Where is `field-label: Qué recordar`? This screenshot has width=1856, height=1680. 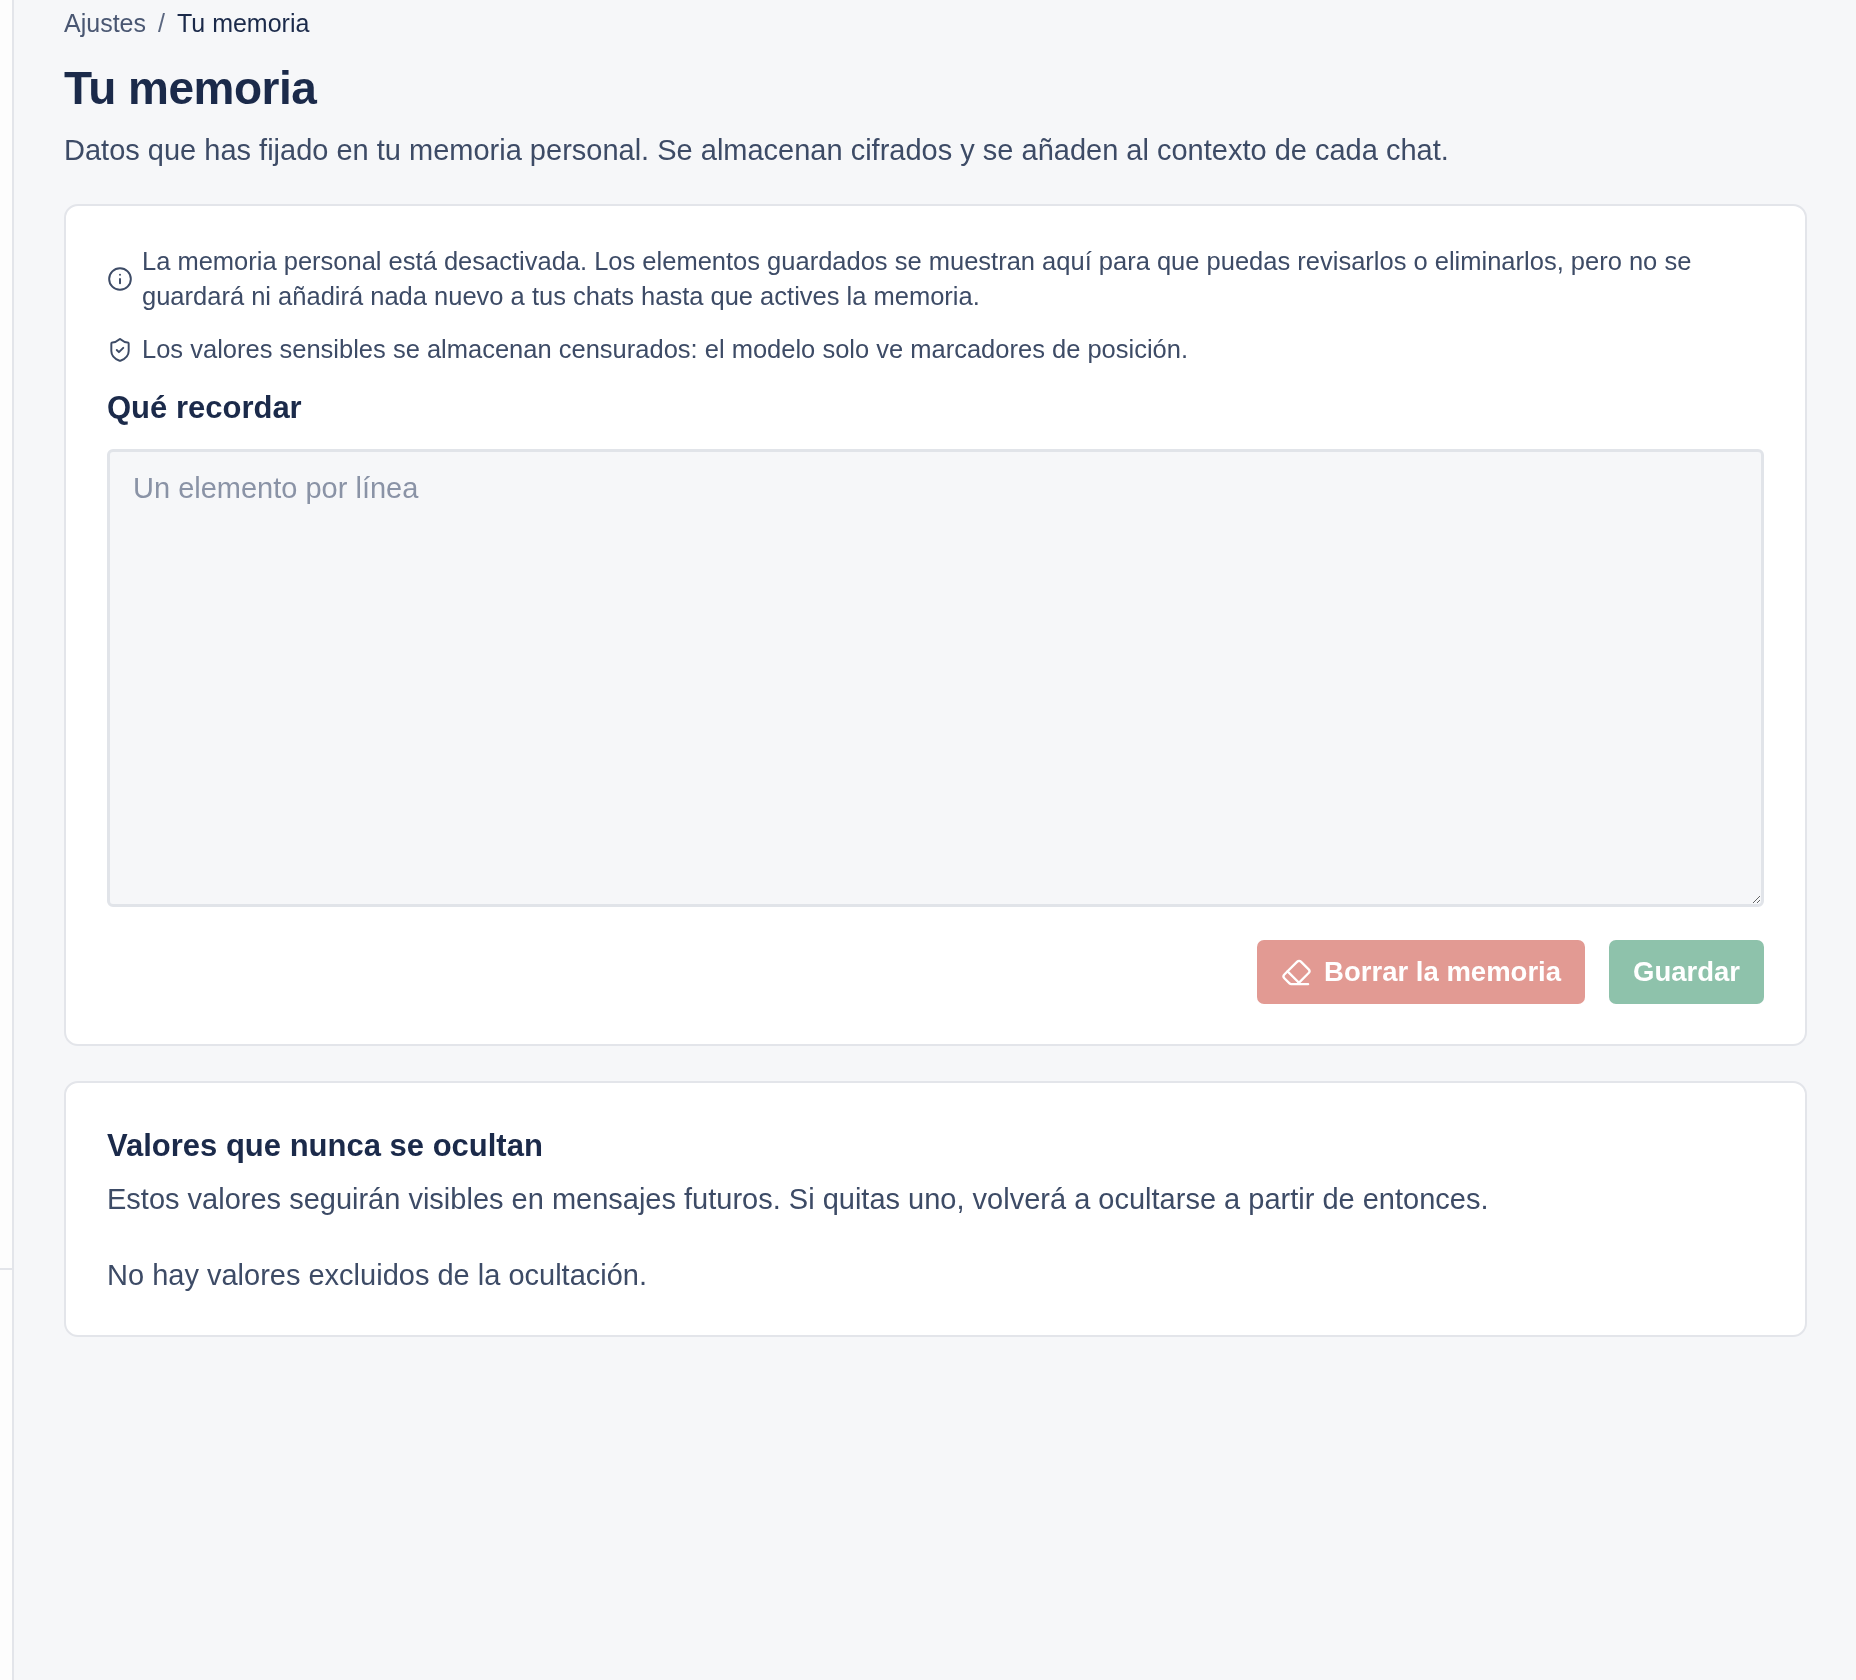 field-label: Qué recordar is located at coordinates (205, 408).